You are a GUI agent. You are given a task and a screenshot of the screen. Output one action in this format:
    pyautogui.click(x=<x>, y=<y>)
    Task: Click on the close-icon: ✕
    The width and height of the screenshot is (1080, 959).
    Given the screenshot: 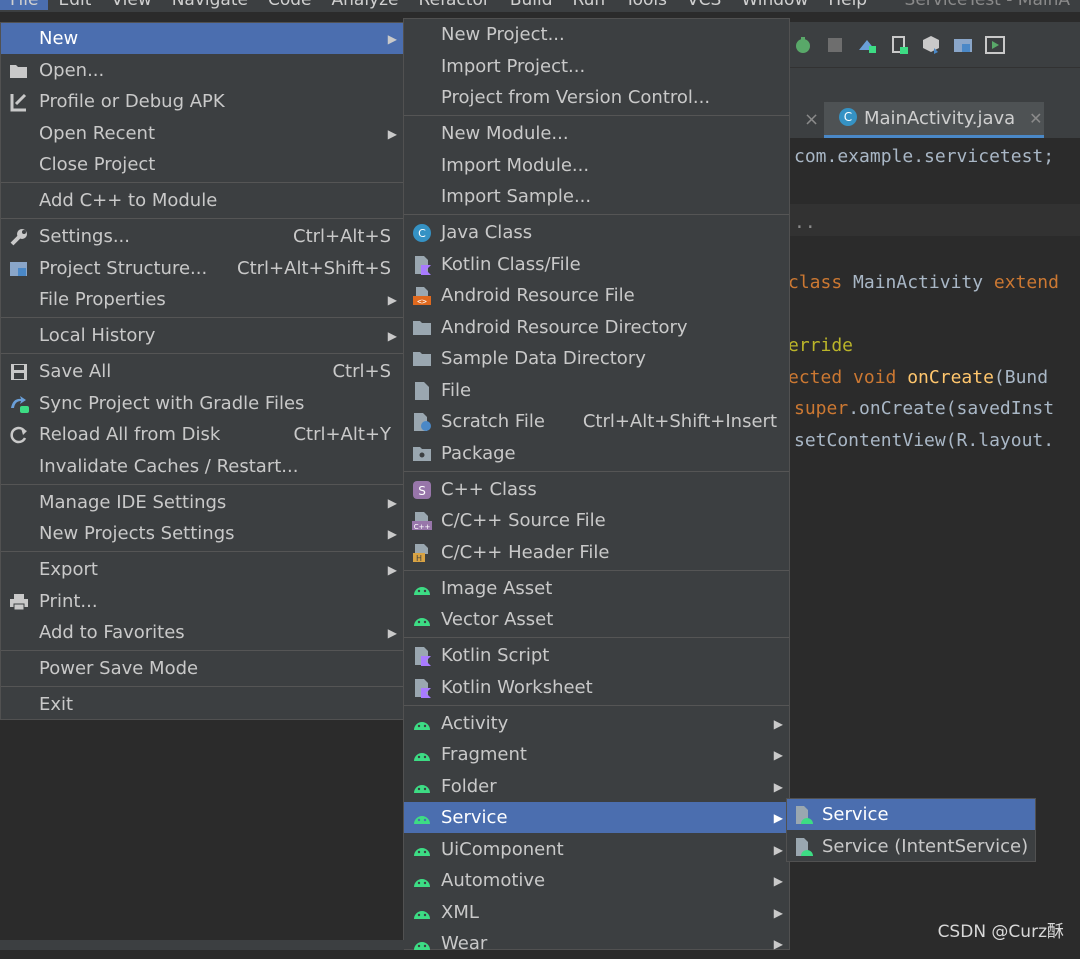 What is the action you would take?
    pyautogui.click(x=1035, y=118)
    